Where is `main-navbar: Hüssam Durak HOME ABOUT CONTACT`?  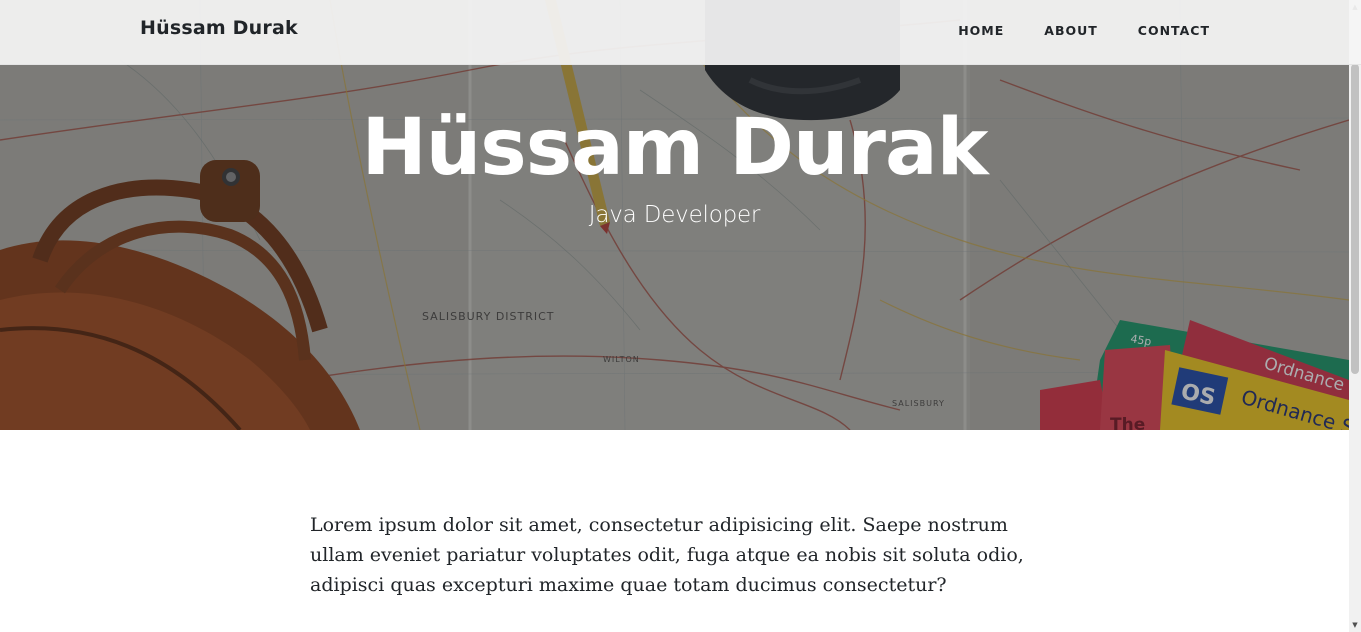
main-navbar: Hüssam Durak HOME ABOUT CONTACT is located at coordinates (680, 32).